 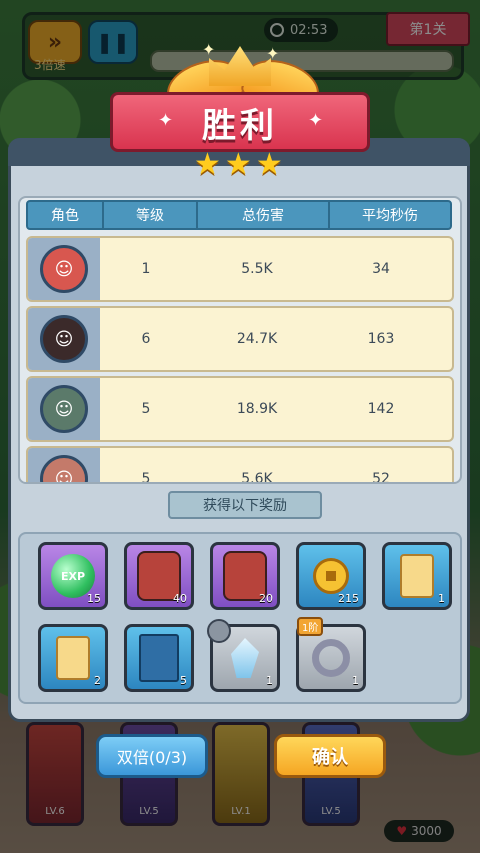 What do you see at coordinates (310, 626) in the screenshot?
I see `tier-badge: 1阶` at bounding box center [310, 626].